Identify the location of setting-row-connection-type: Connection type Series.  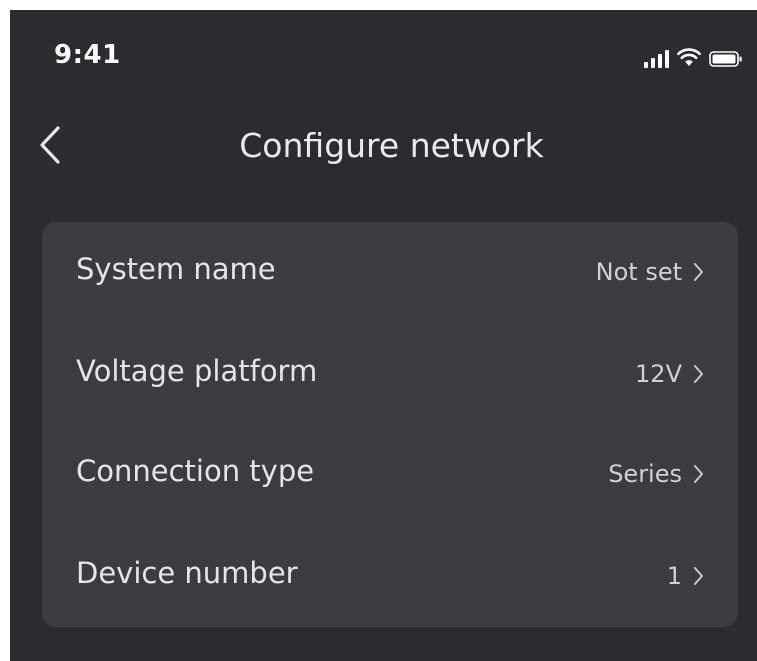
(390, 474).